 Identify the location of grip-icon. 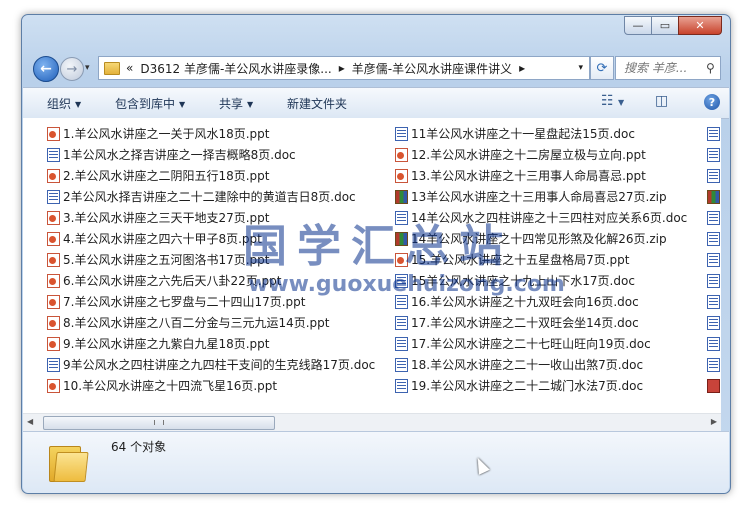
(159, 422).